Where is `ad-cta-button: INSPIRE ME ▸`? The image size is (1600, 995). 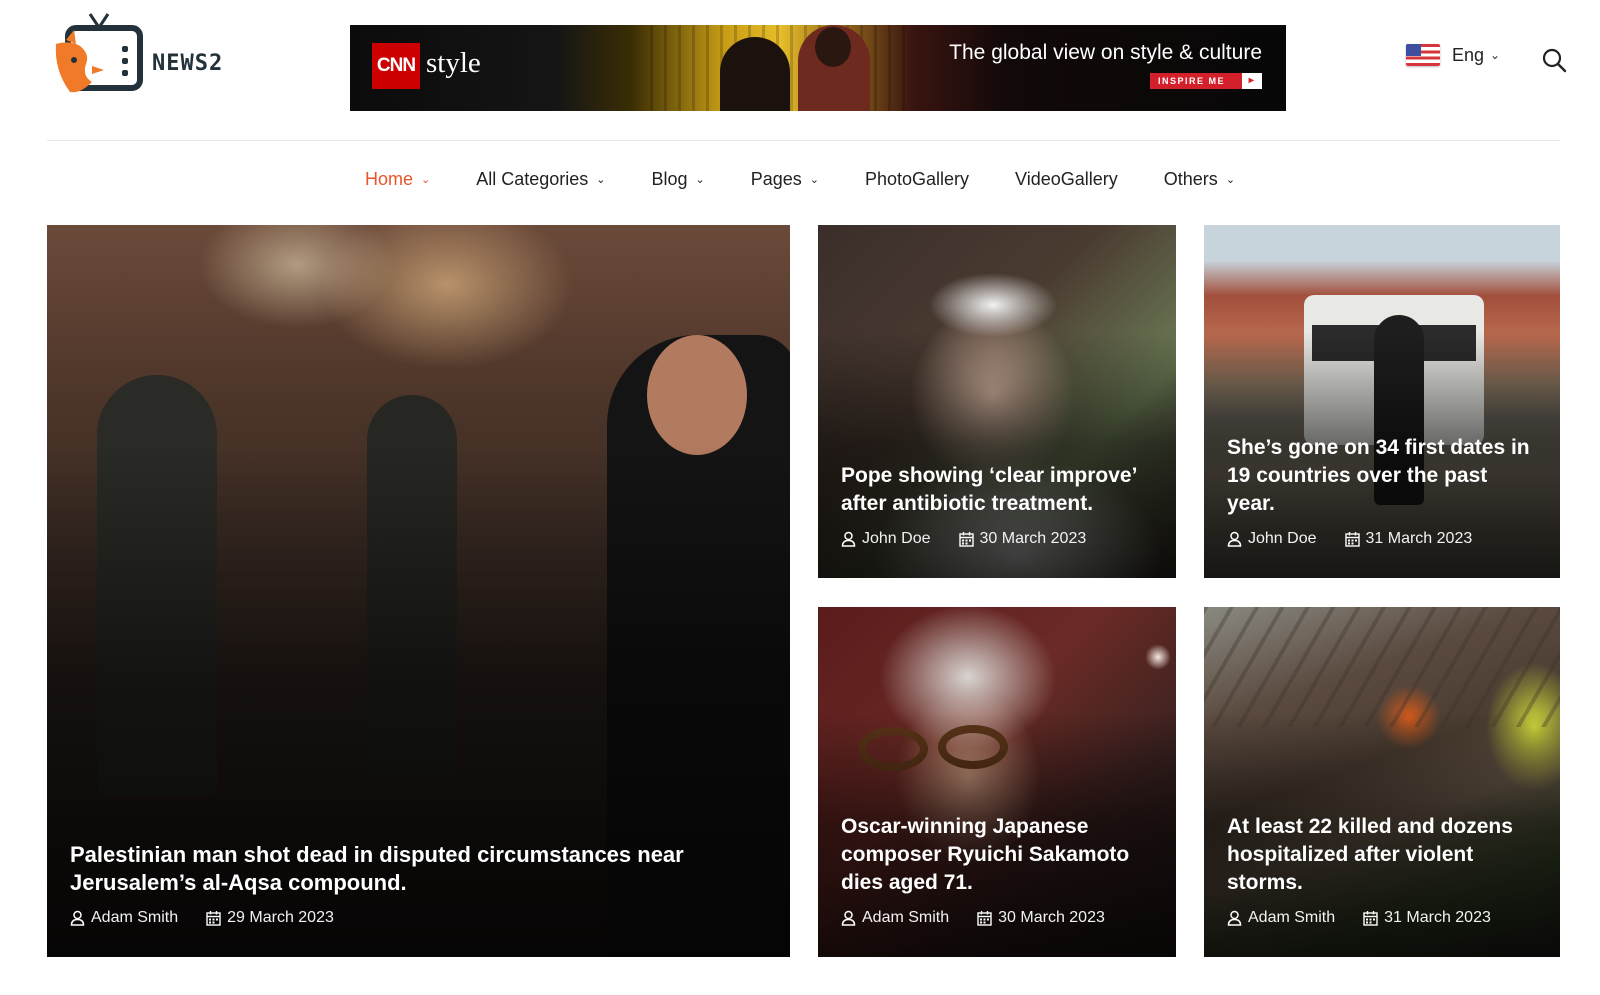
ad-cta-button: INSPIRE ME ▸ is located at coordinates (1206, 81).